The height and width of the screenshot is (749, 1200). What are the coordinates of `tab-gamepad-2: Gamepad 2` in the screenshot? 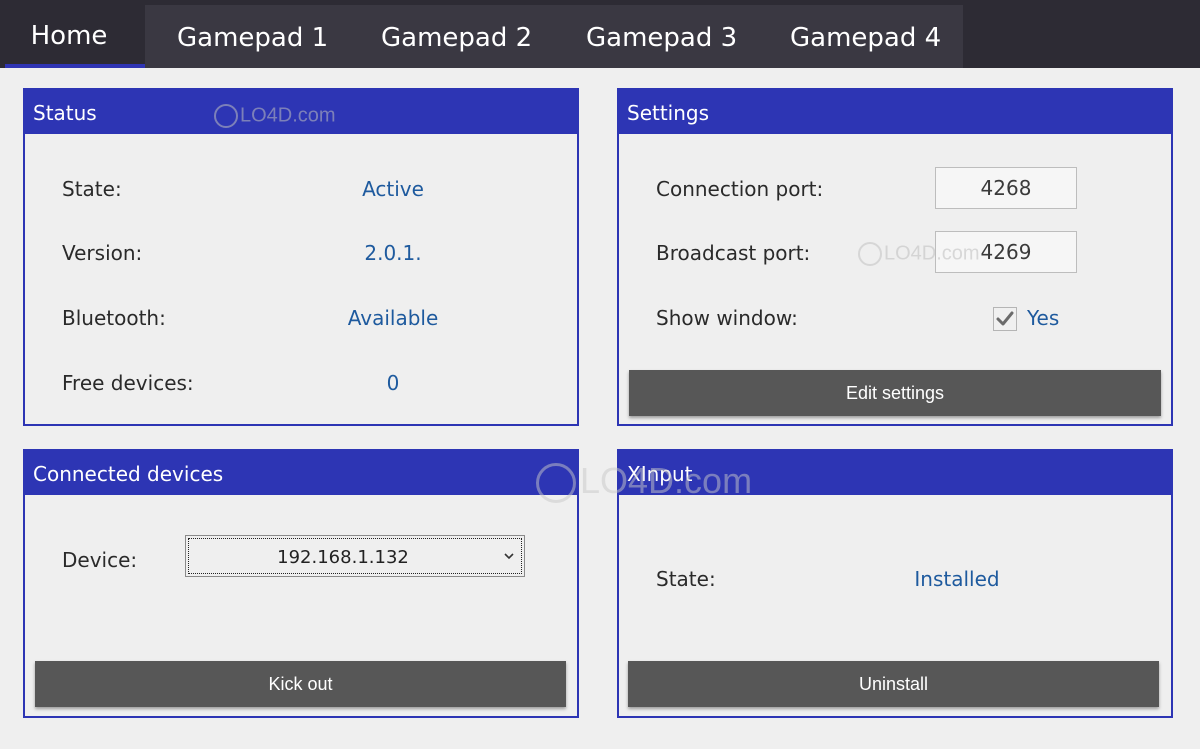 It's located at (456, 36).